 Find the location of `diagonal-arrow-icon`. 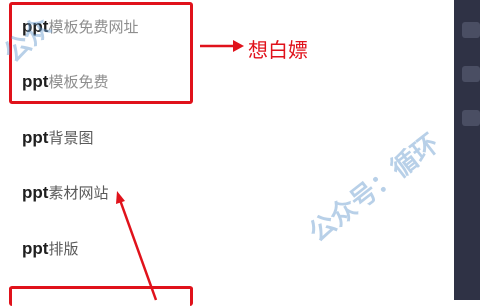

diagonal-arrow-icon is located at coordinates (137, 246).